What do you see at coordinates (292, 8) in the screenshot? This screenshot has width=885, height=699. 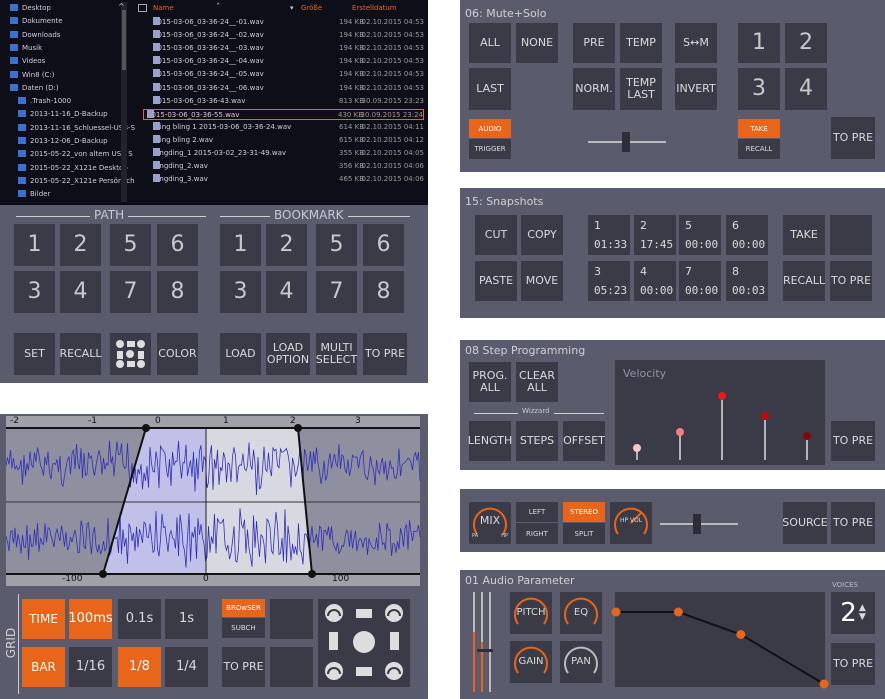 I see `sort-arrow-icon: ▾` at bounding box center [292, 8].